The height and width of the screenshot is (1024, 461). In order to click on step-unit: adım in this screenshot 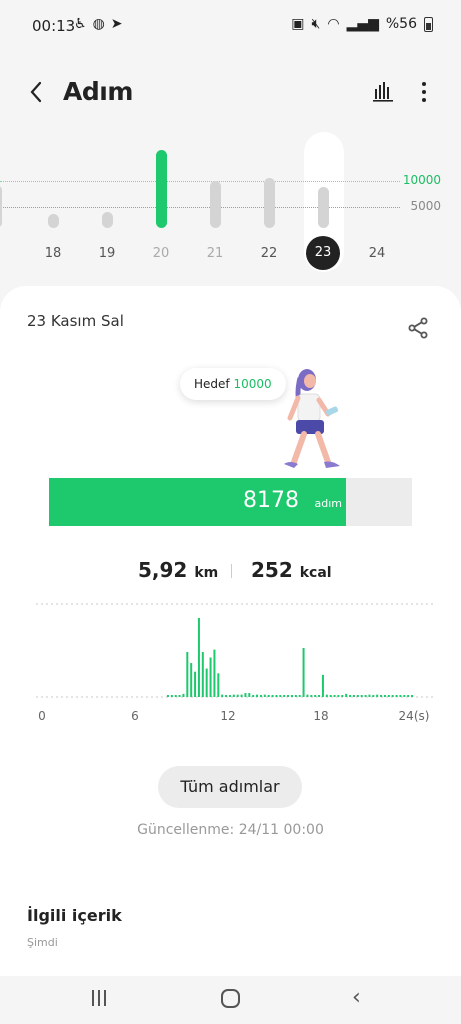, I will do `click(328, 503)`.